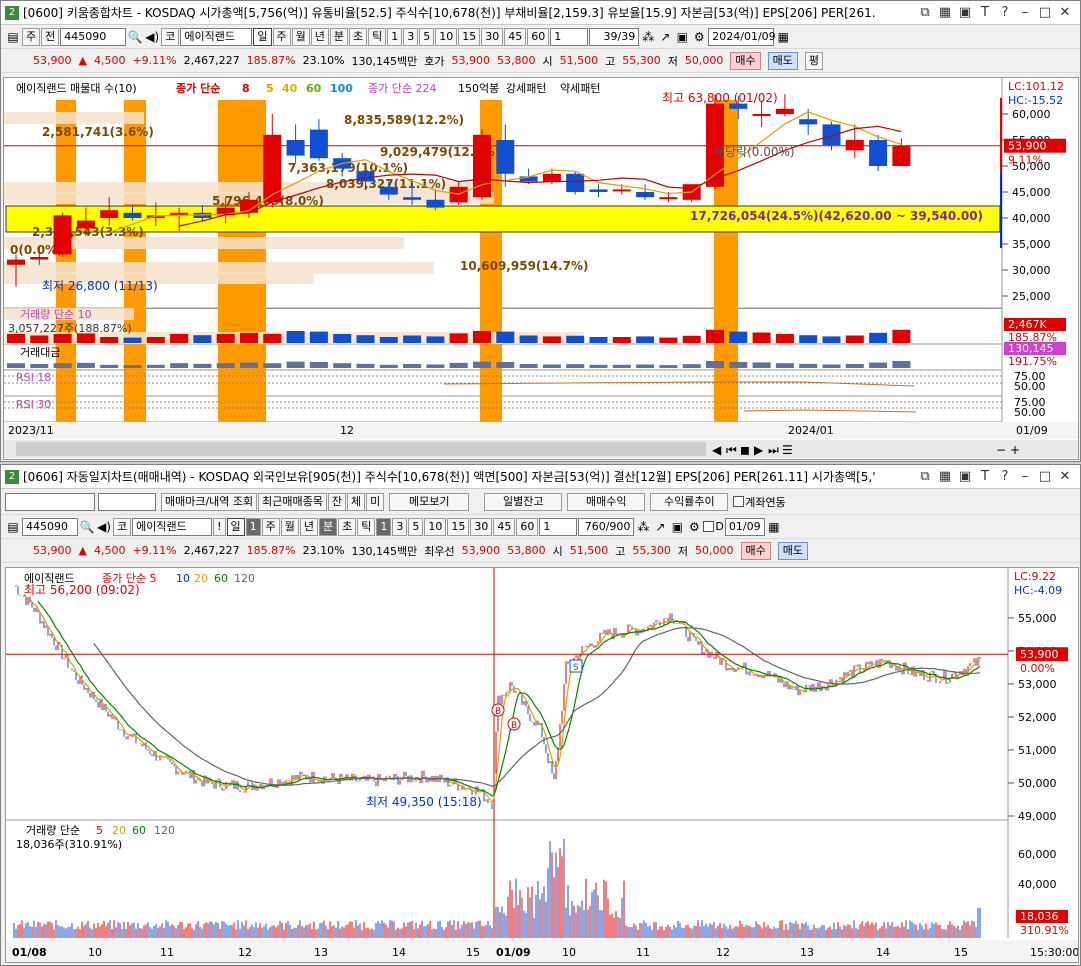  Describe the element at coordinates (606, 501) in the screenshot. I see `trade-profit-button: 매매수익` at that location.